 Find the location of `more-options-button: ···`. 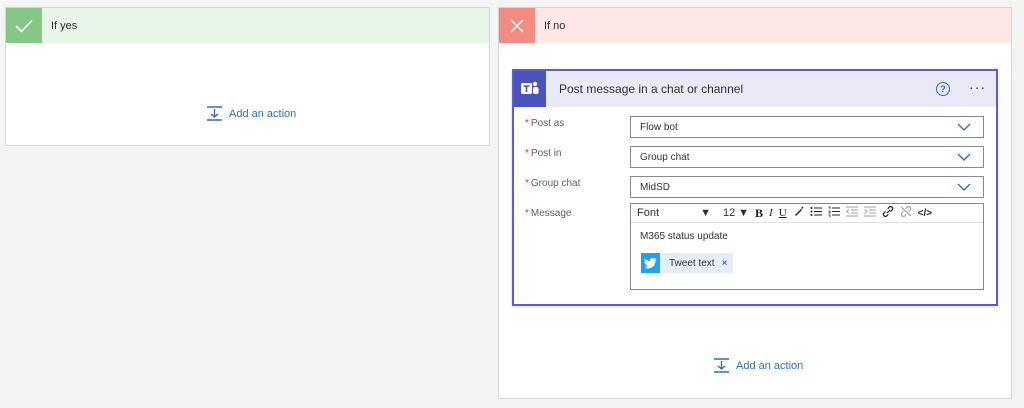

more-options-button: ··· is located at coordinates (977, 87).